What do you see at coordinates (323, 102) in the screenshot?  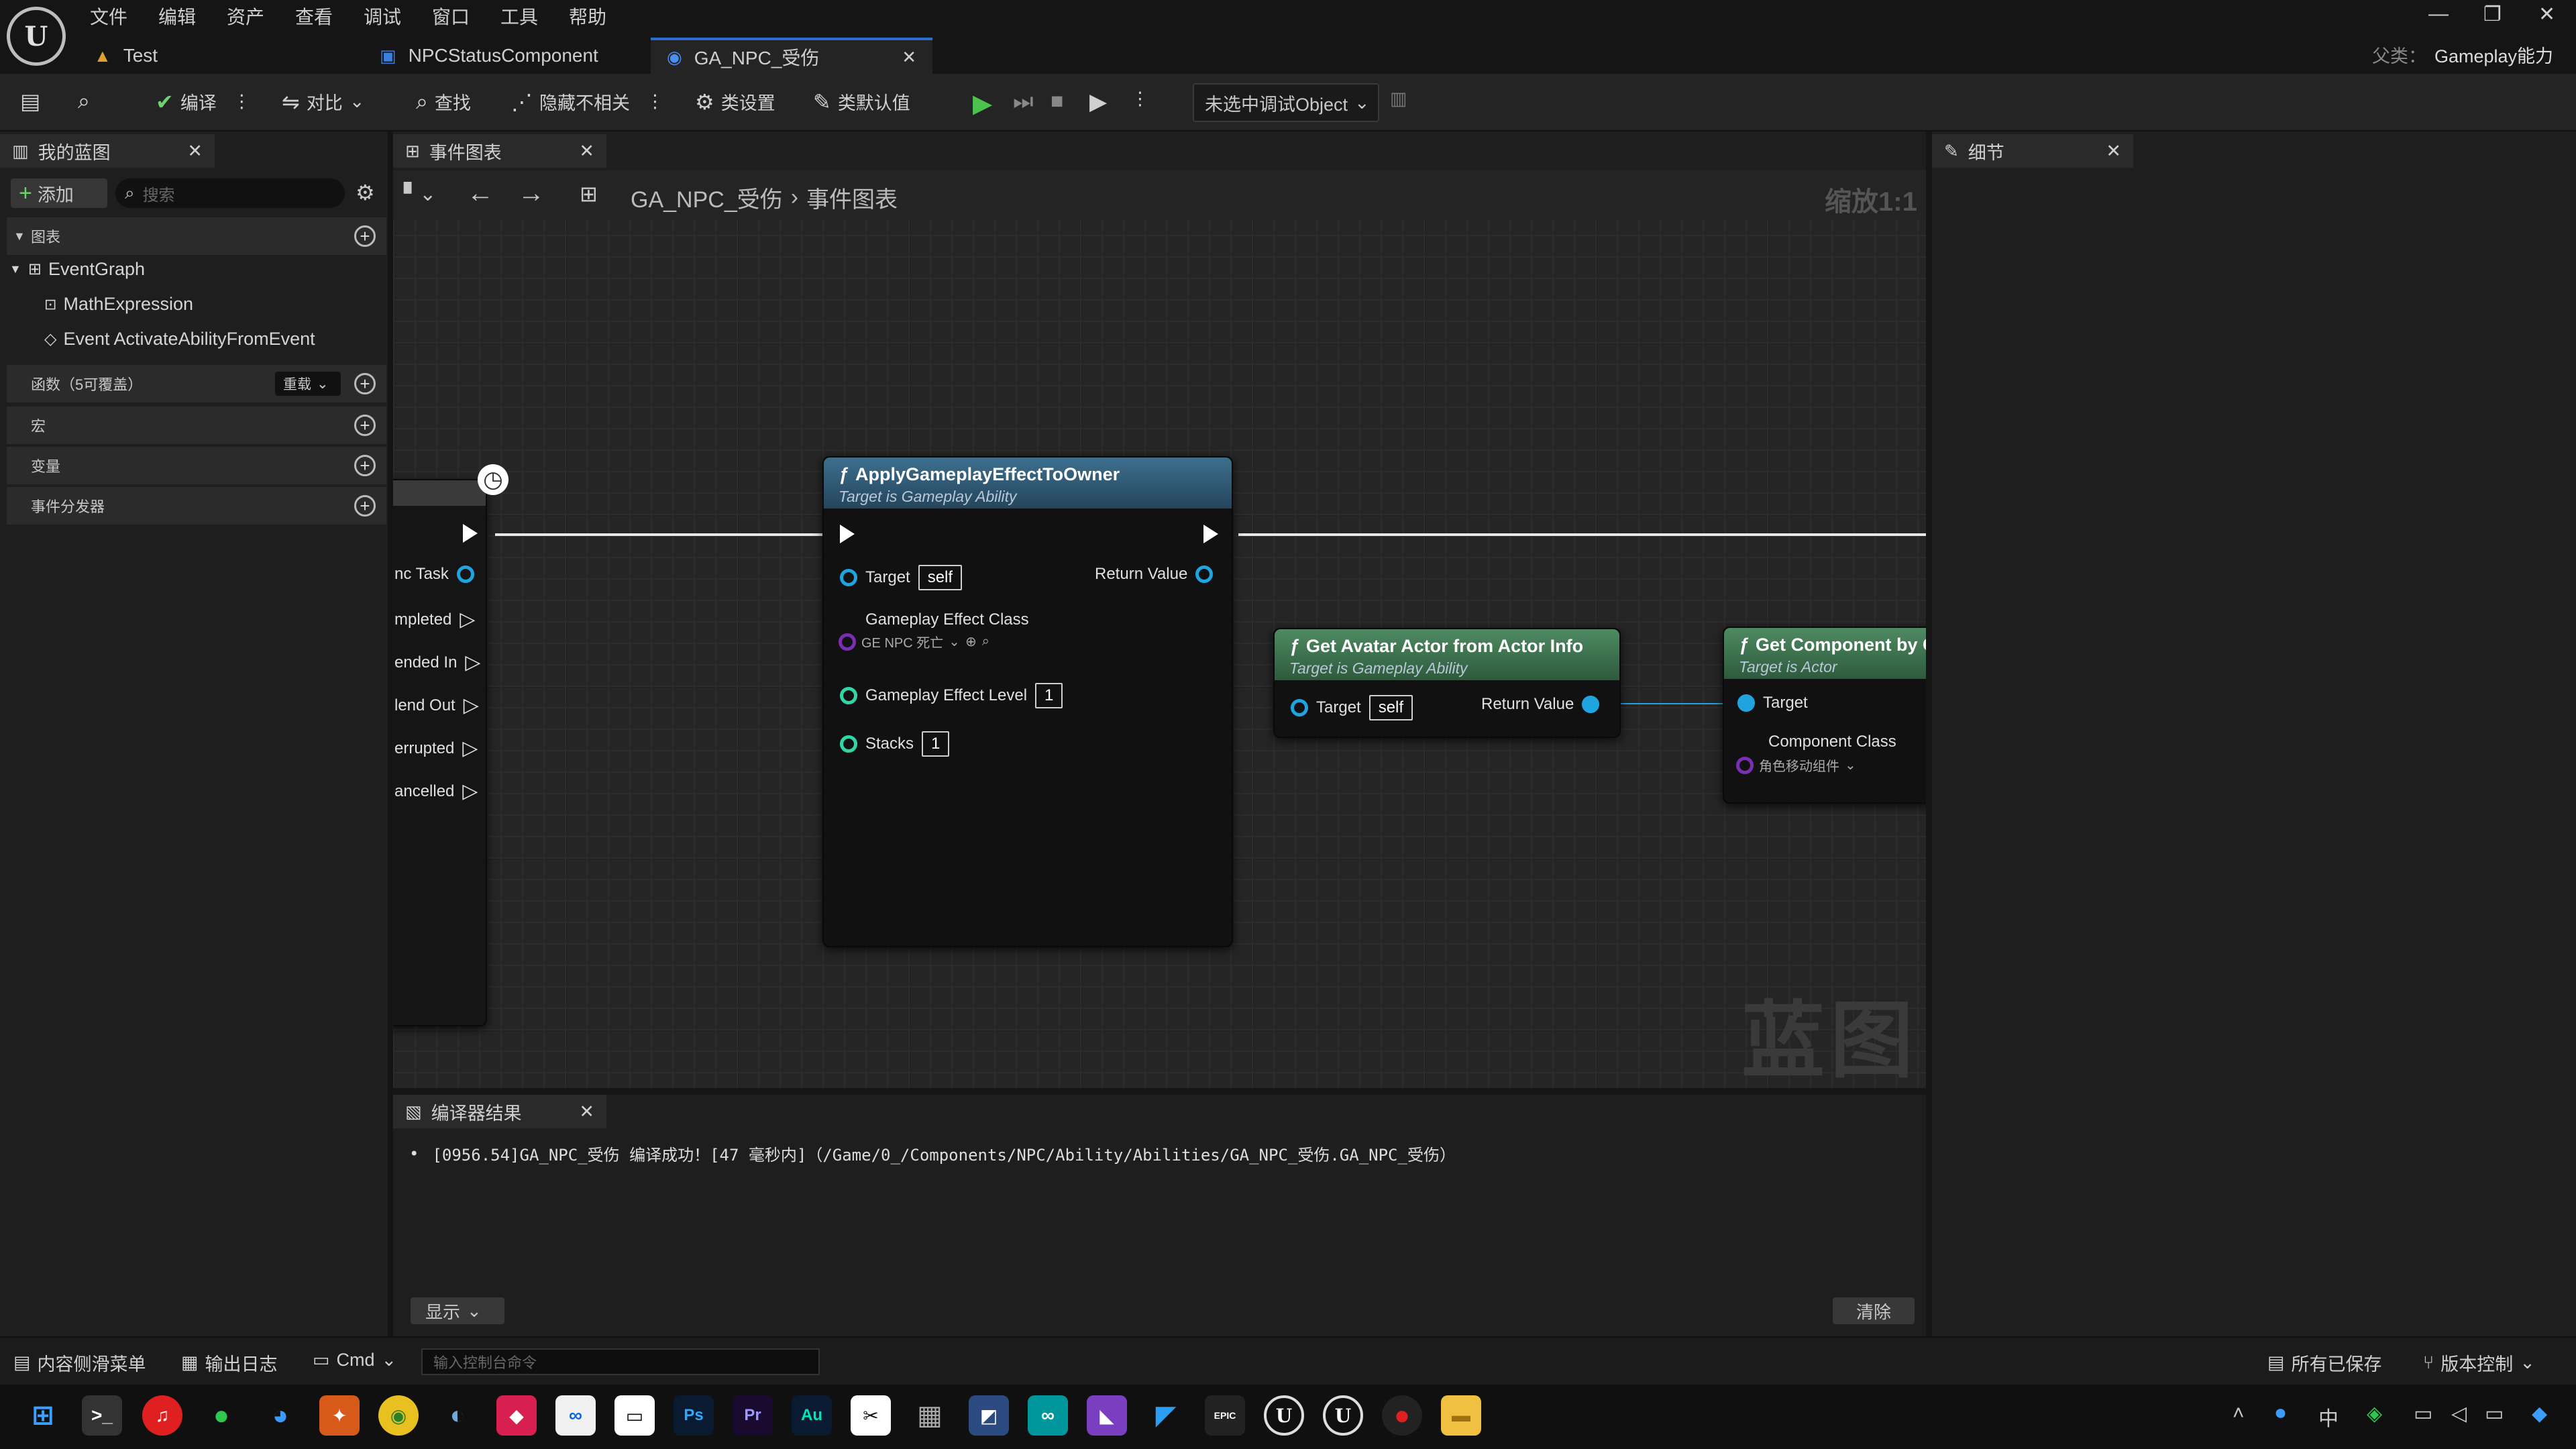 I see `diff-button: ⇋ 对比 ⌄` at bounding box center [323, 102].